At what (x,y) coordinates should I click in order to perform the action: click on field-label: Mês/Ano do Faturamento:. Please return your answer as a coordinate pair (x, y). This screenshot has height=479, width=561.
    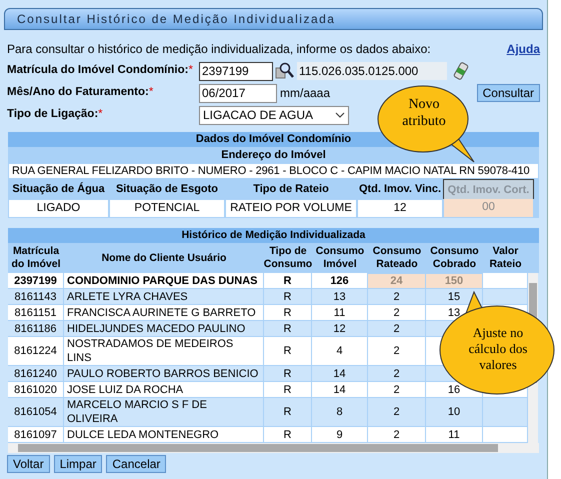
    Looking at the image, I should click on (78, 92).